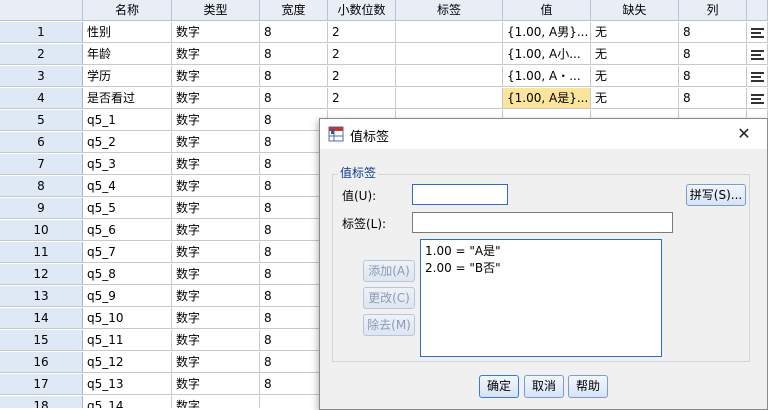 The image size is (768, 410). Describe the element at coordinates (127, 362) in the screenshot. I see `cell-name: q5_12` at that location.